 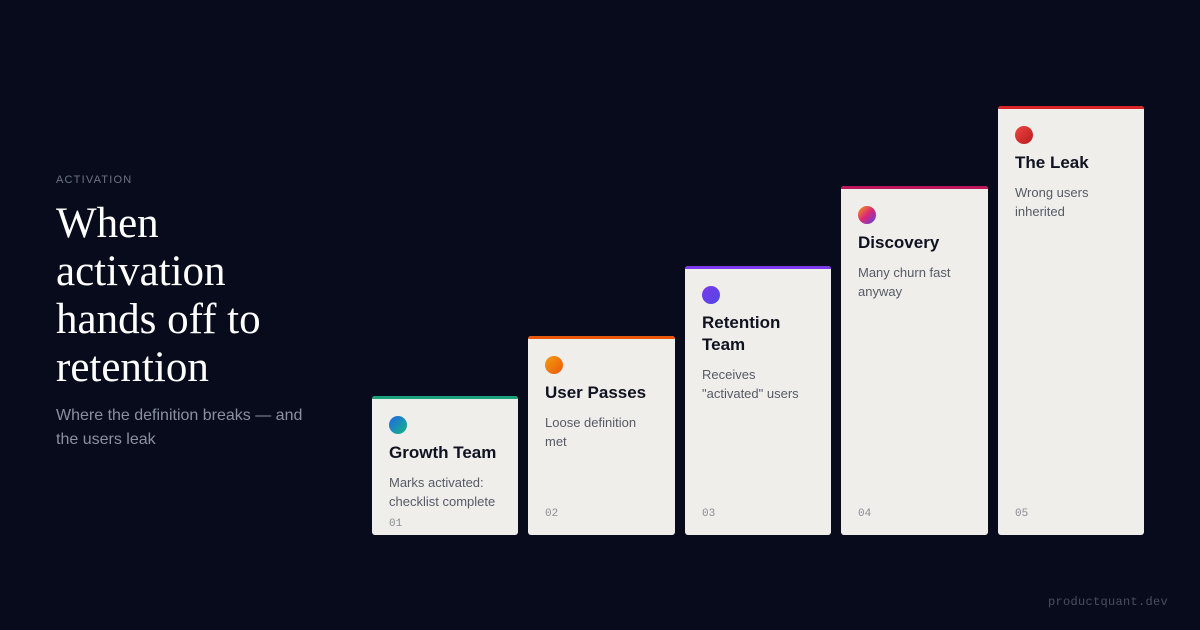 I want to click on step-description: Many churn fast anyway, so click(x=904, y=282).